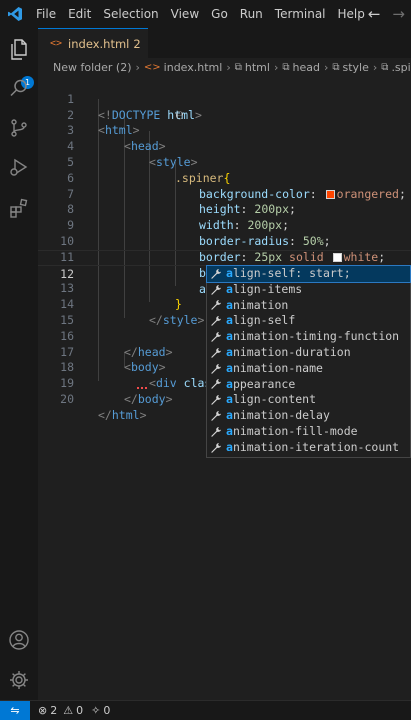  Describe the element at coordinates (43, 710) in the screenshot. I see `error-icon: ⊗` at that location.